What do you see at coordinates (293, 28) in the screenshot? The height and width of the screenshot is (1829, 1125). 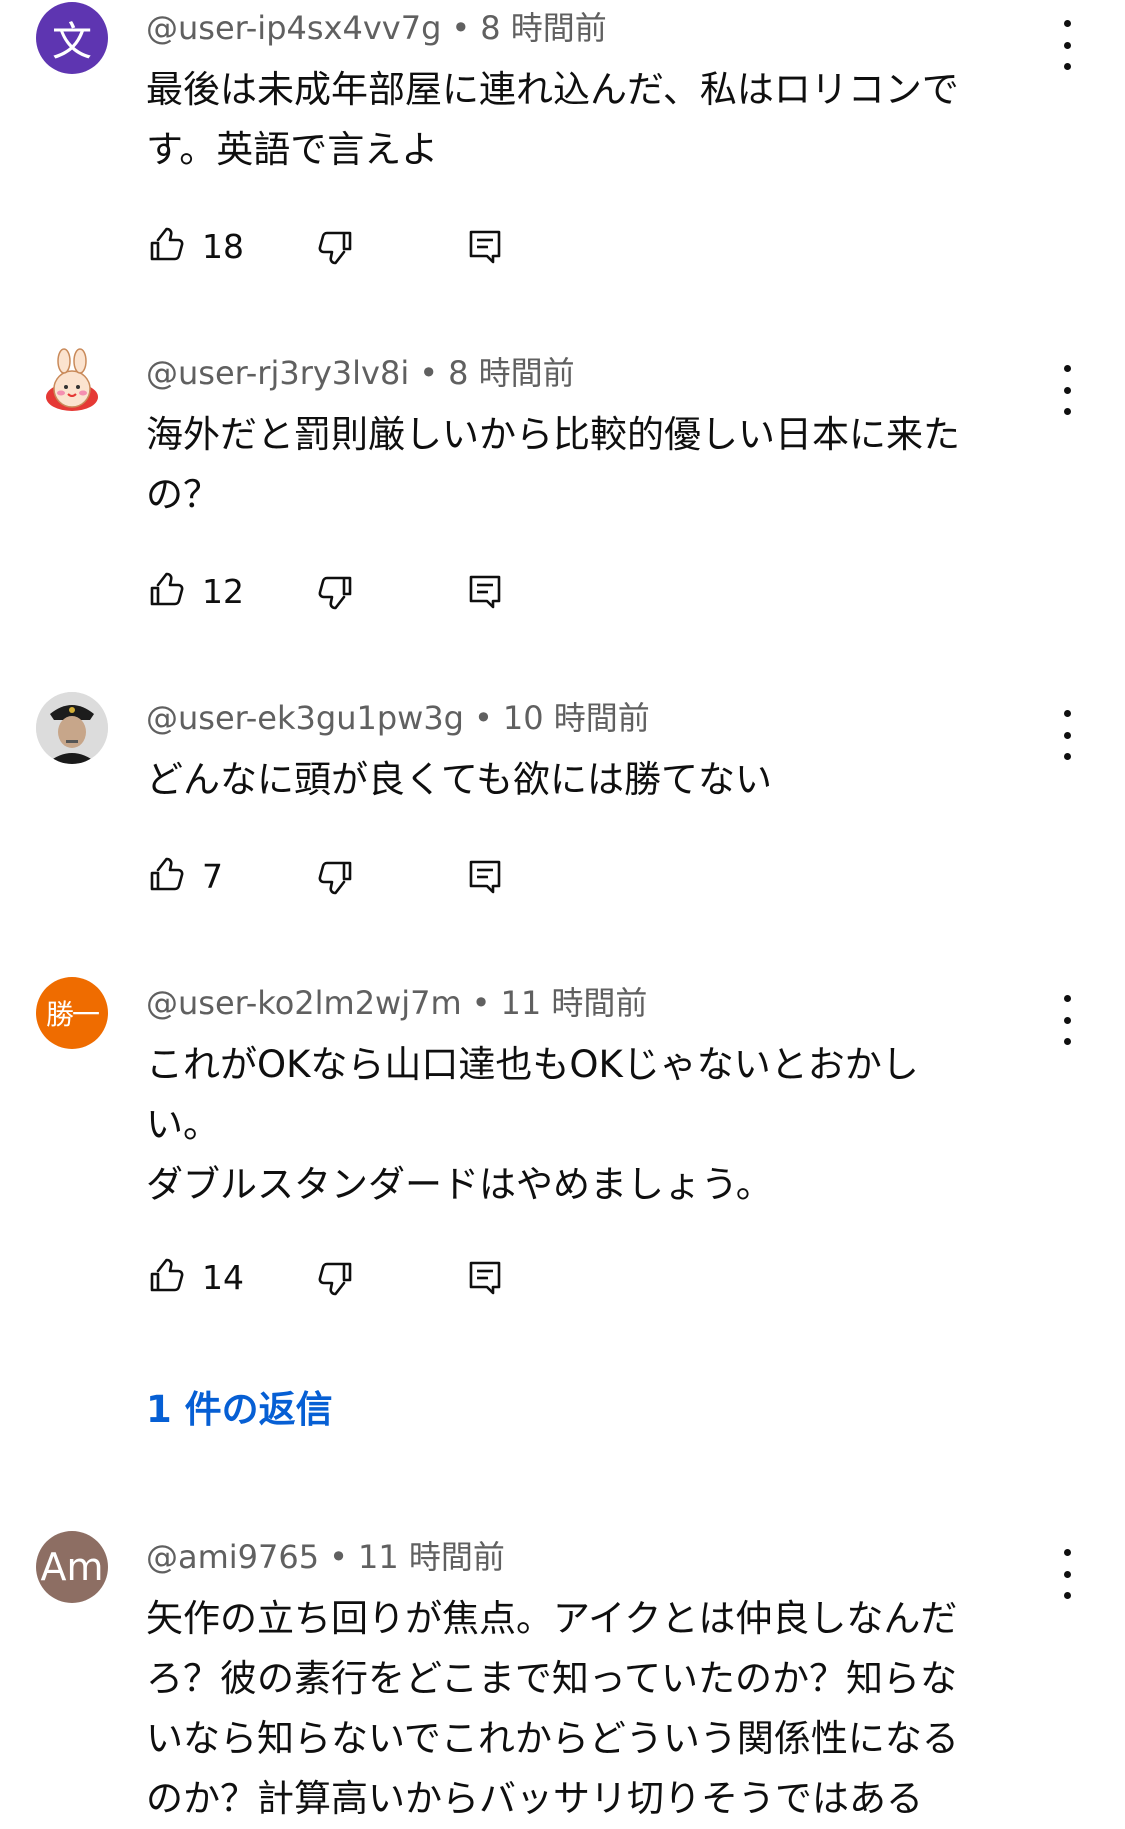 I see `comment-author: @user-ip4sx4vv7g` at bounding box center [293, 28].